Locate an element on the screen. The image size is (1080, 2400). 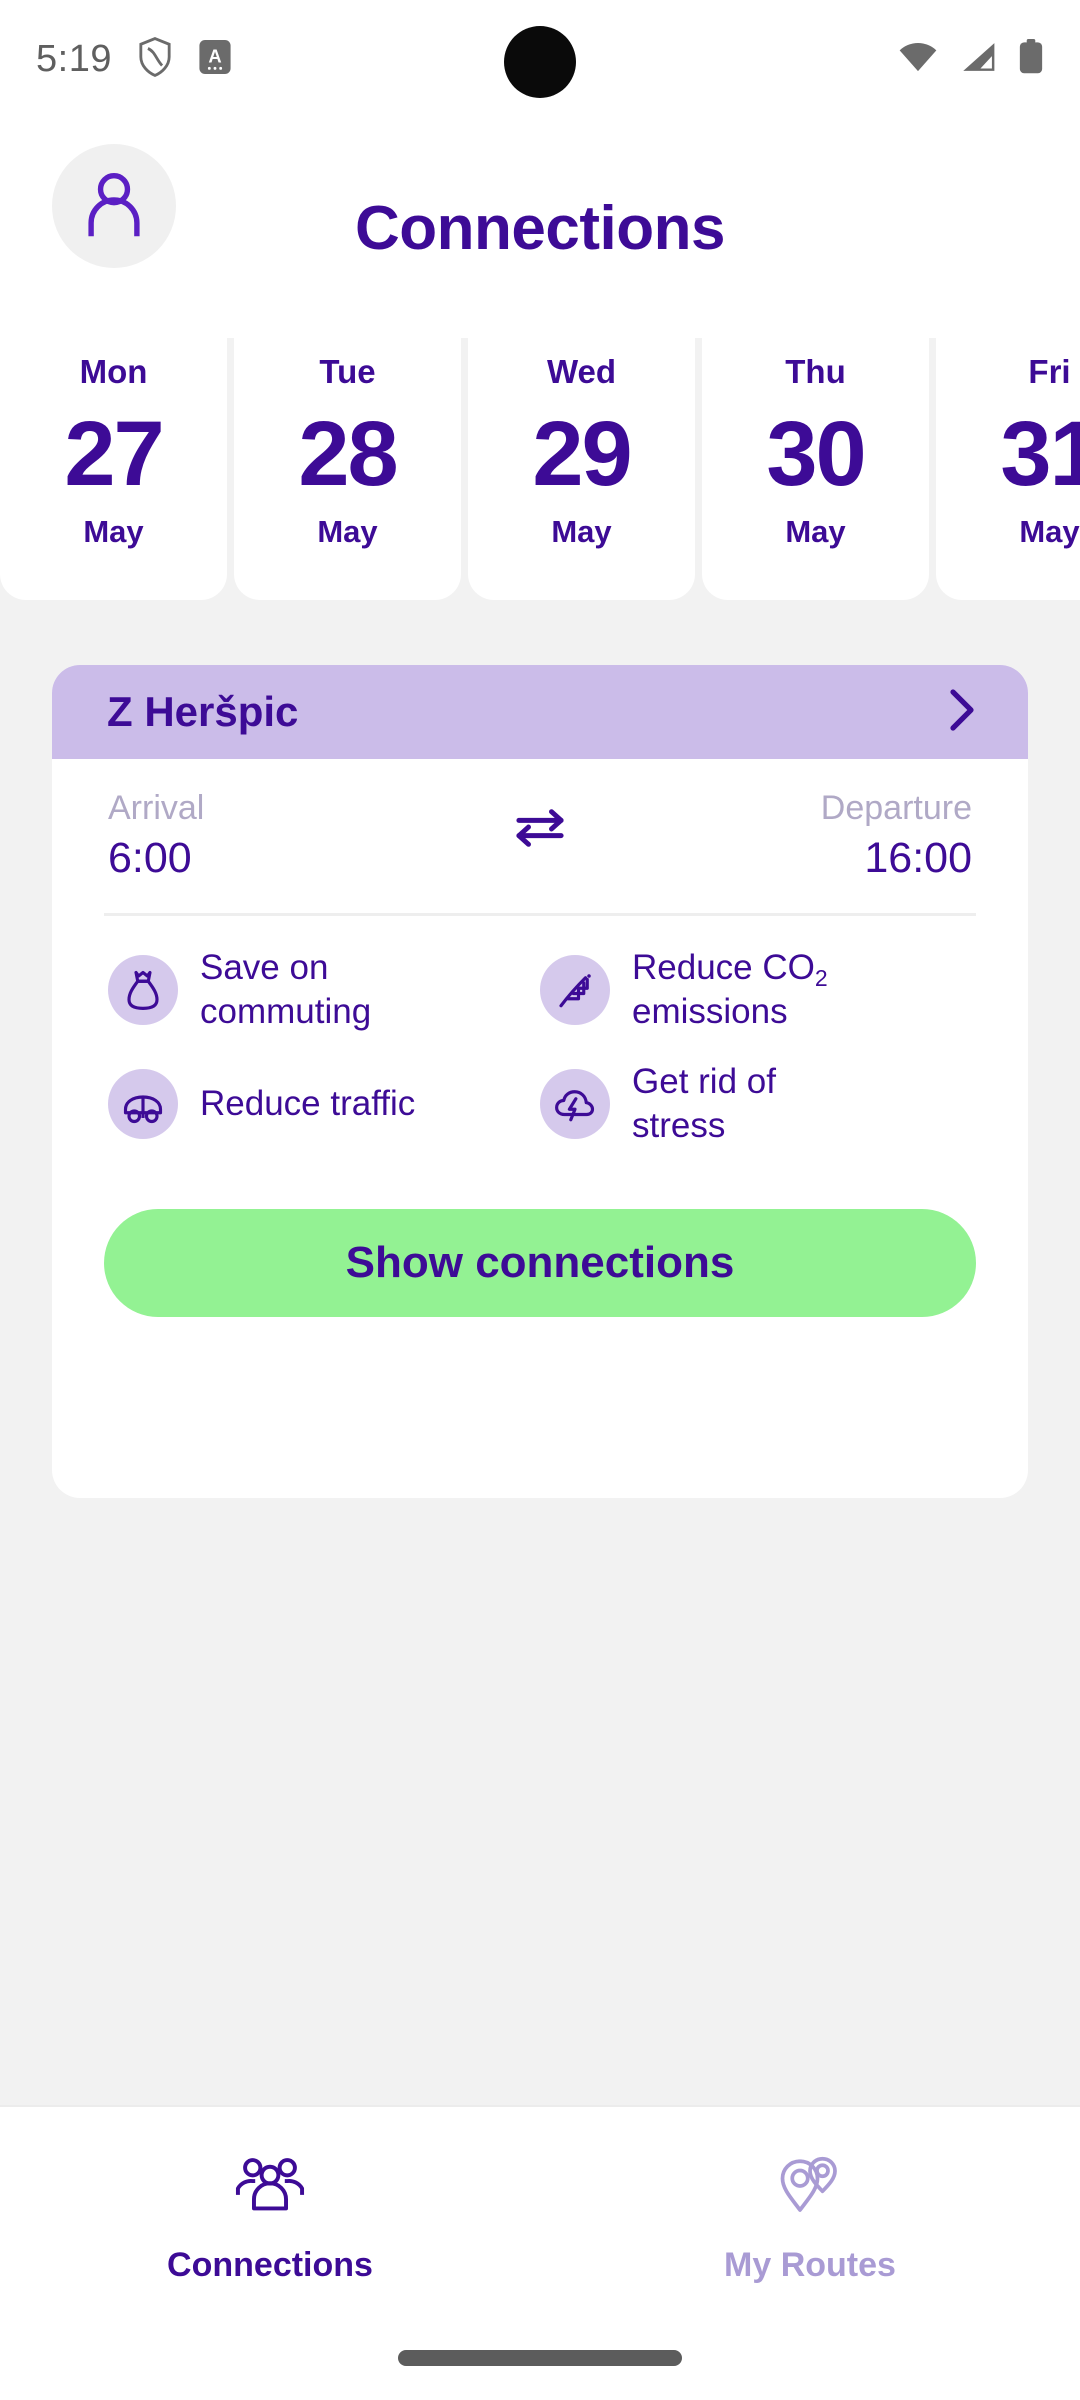
benefit-item: Reduce traffic is located at coordinates (324, 1104).